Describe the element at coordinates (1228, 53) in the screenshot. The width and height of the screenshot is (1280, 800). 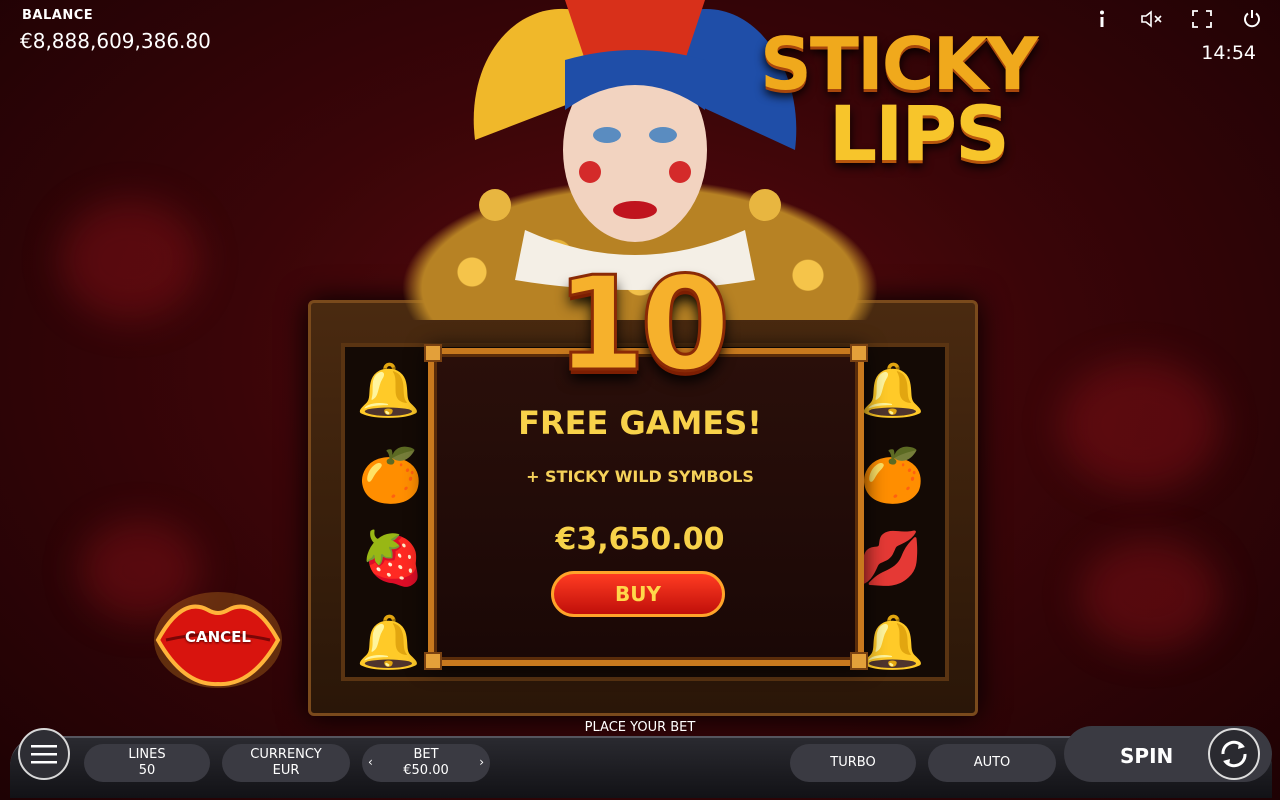
I see `clock: 14:54` at that location.